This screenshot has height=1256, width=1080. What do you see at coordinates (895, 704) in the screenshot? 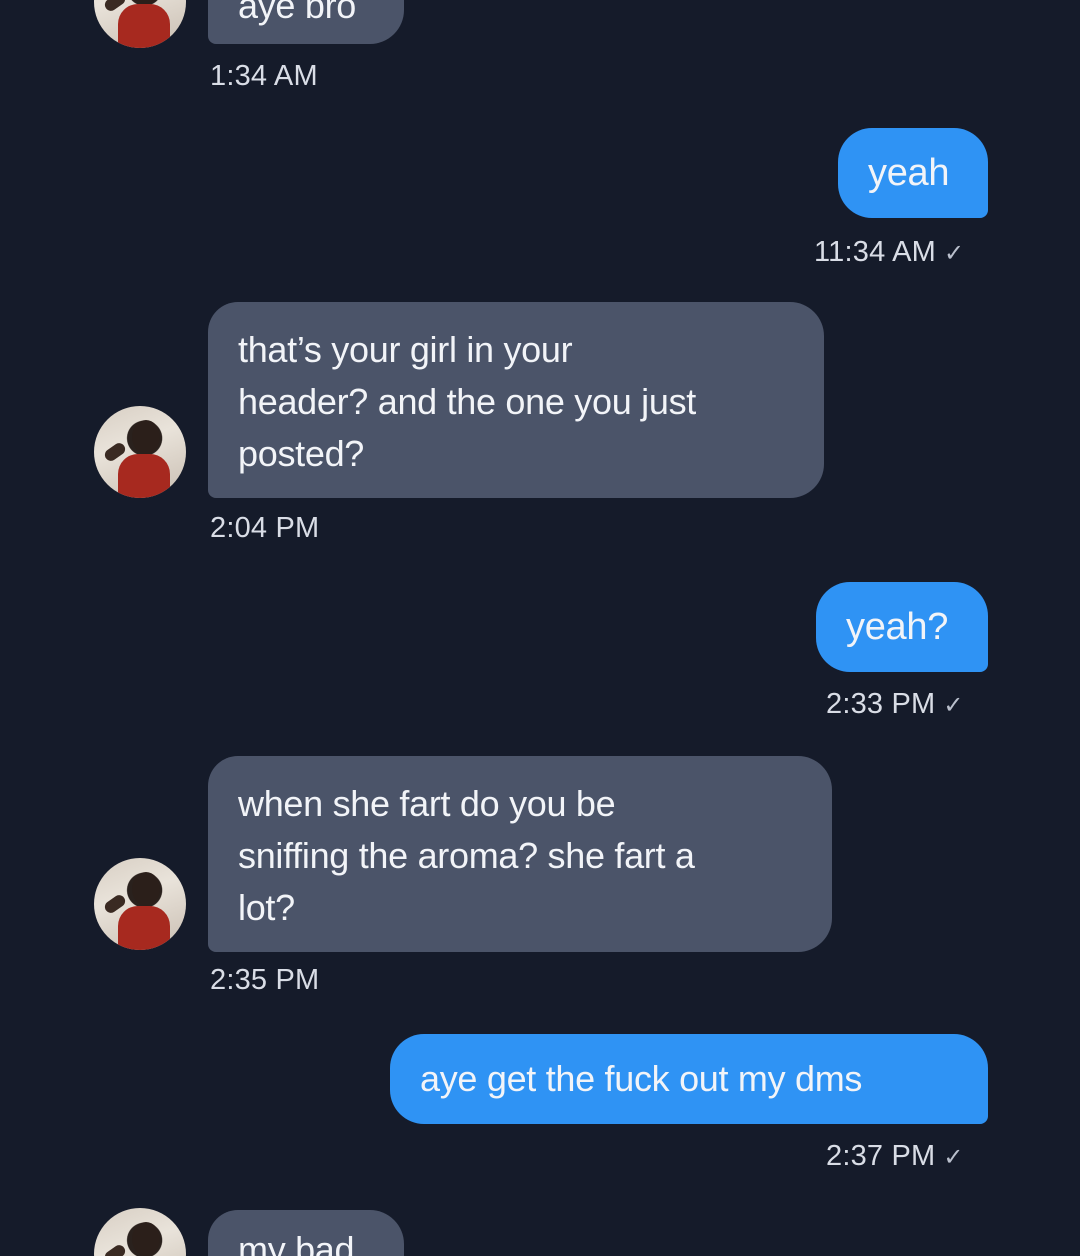
I see `message-timestamp: 2:33 PM ✓` at bounding box center [895, 704].